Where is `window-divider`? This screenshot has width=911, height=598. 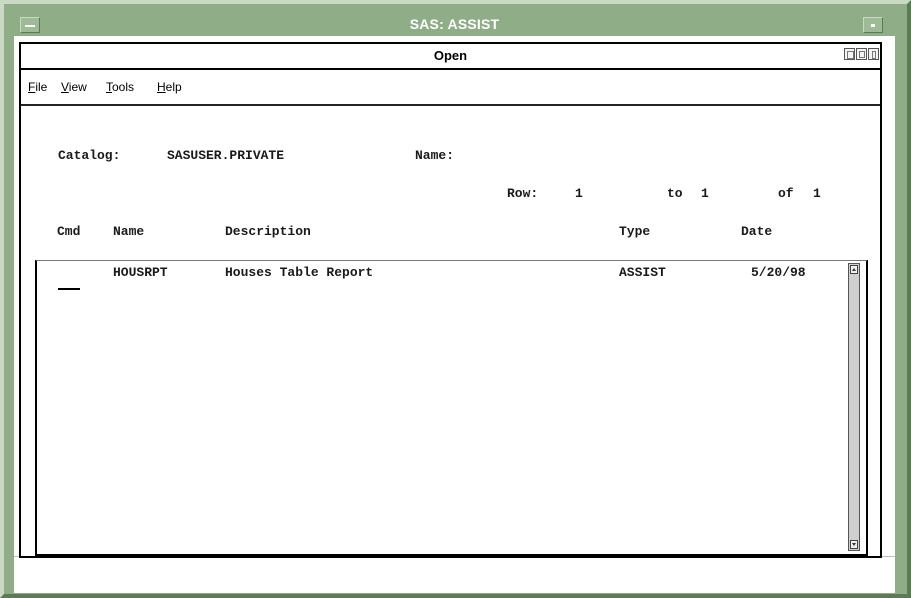 window-divider is located at coordinates (881, 297).